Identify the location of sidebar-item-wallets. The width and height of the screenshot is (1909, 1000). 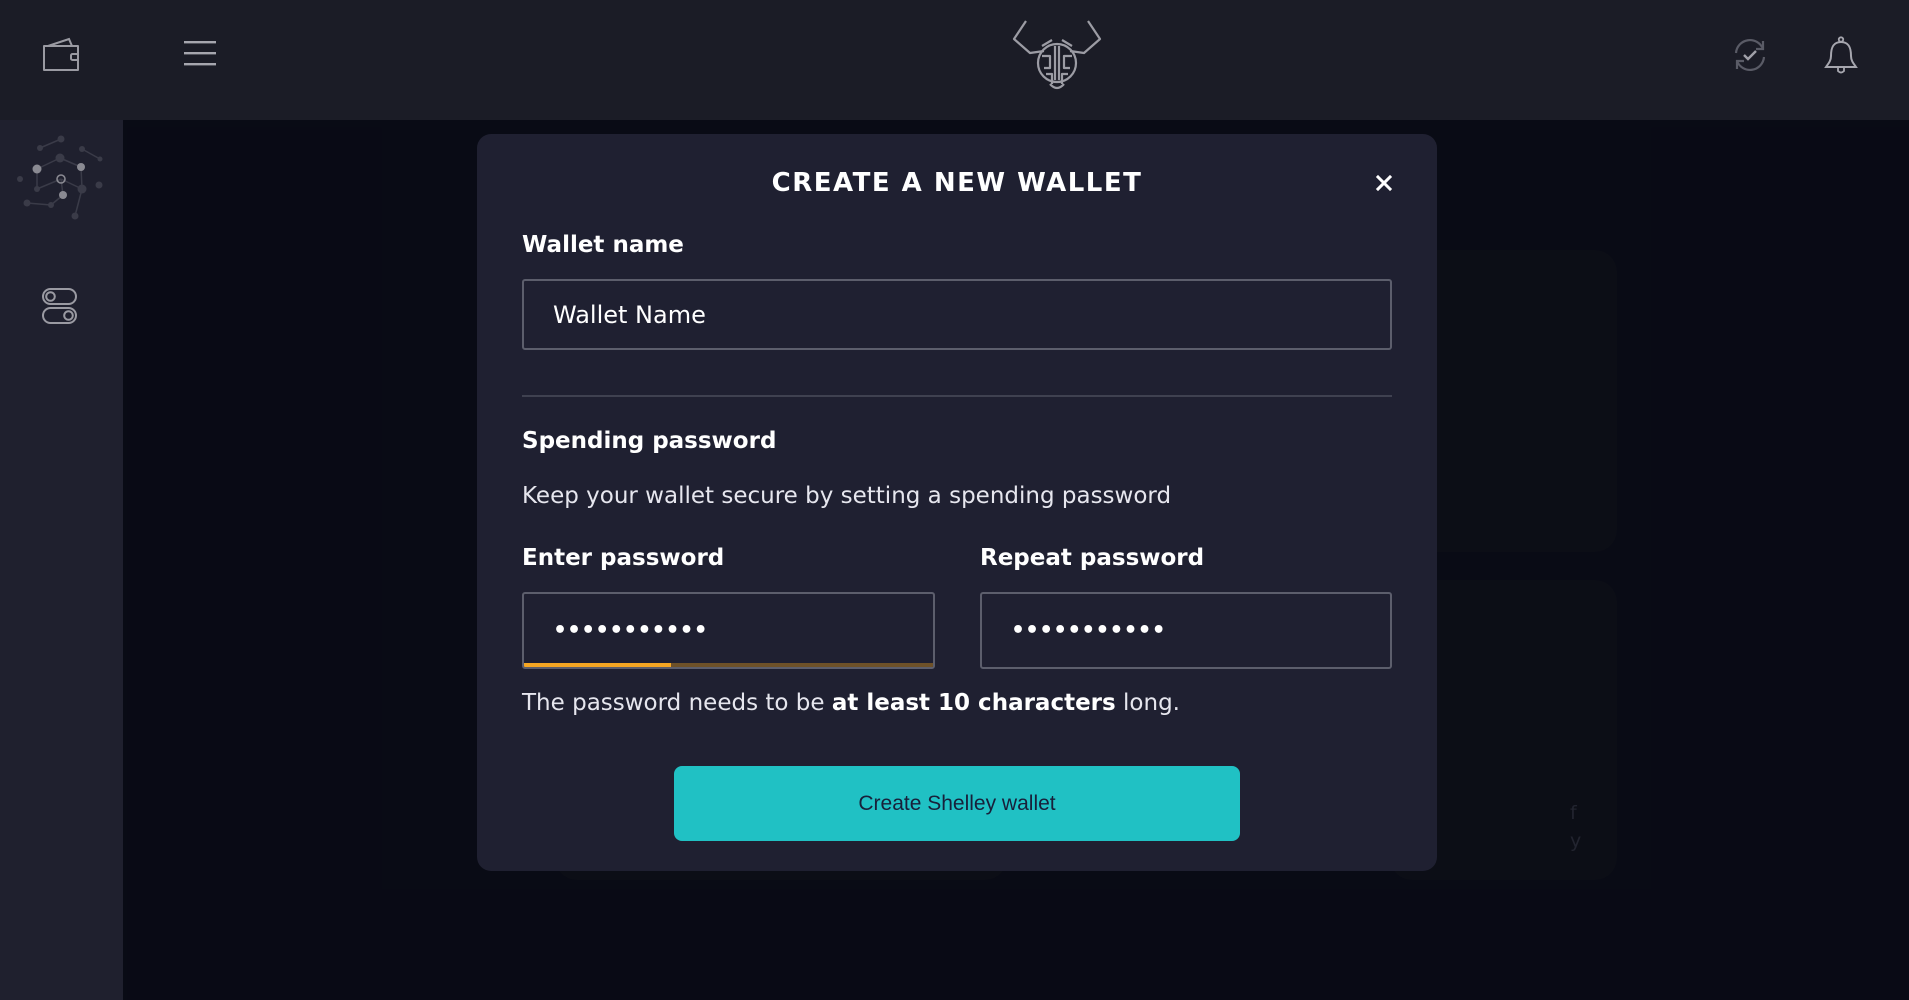
(61, 60).